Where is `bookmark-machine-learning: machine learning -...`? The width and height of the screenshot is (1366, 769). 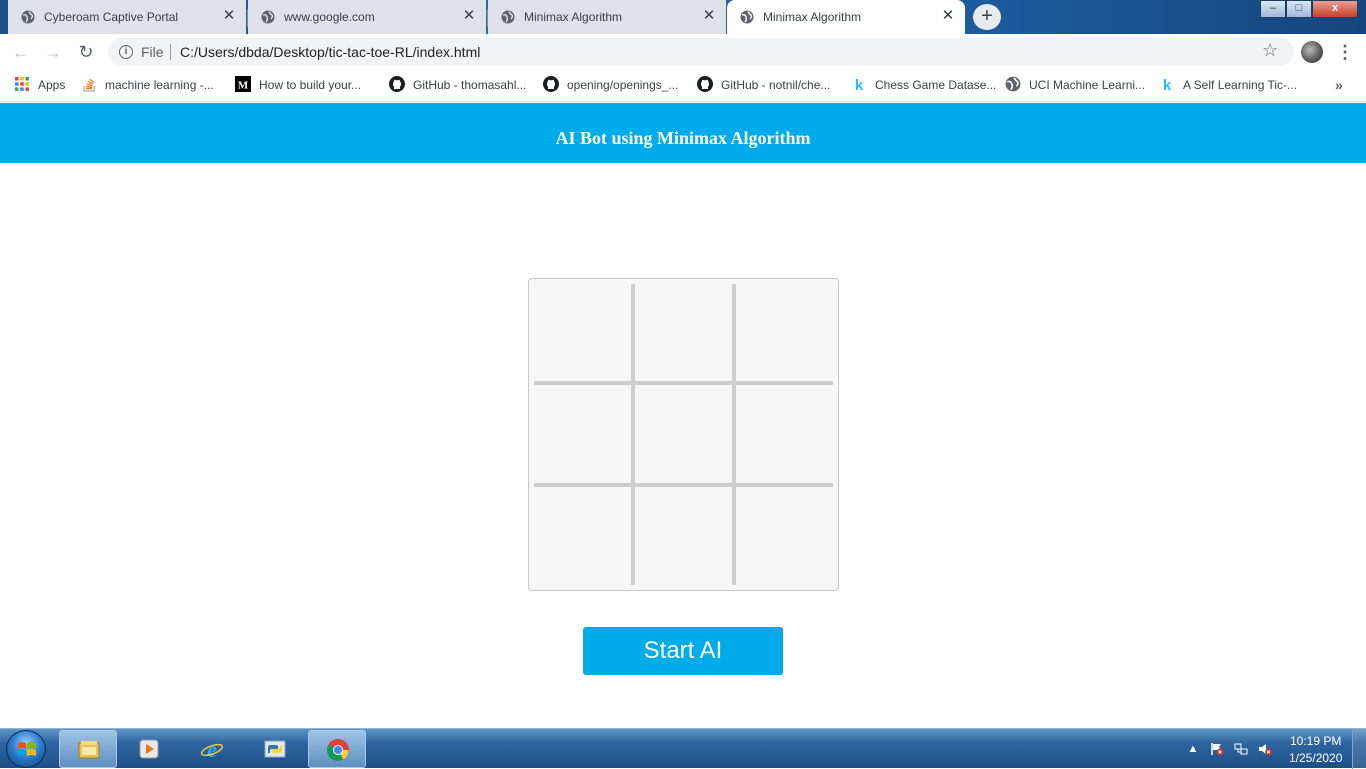
bookmark-machine-learning: machine learning -... is located at coordinates (147, 86).